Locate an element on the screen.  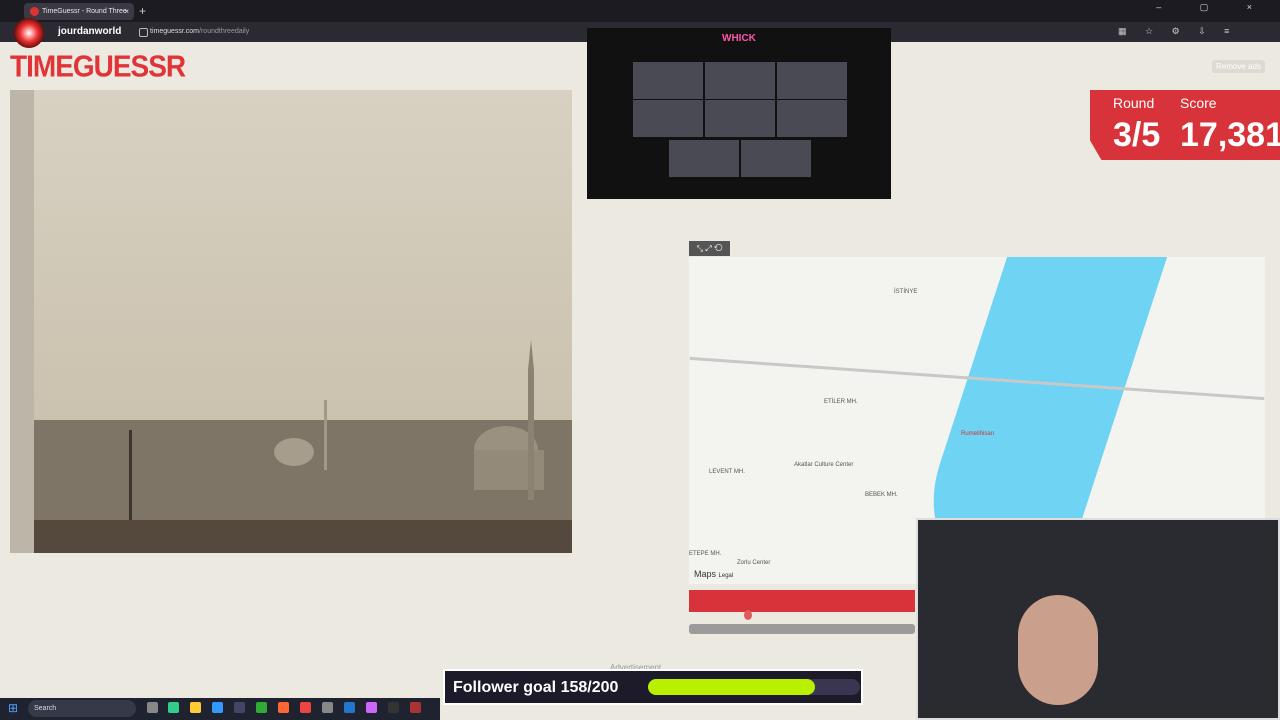
round-value: 3/5 is located at coordinates (1137, 135).